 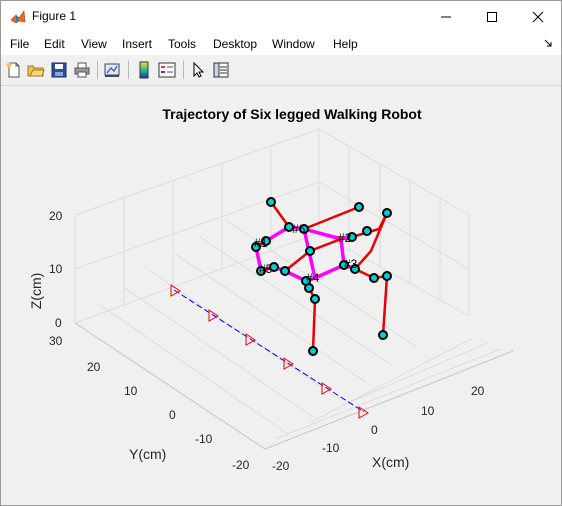 What do you see at coordinates (82, 70) in the screenshot?
I see `print-icon` at bounding box center [82, 70].